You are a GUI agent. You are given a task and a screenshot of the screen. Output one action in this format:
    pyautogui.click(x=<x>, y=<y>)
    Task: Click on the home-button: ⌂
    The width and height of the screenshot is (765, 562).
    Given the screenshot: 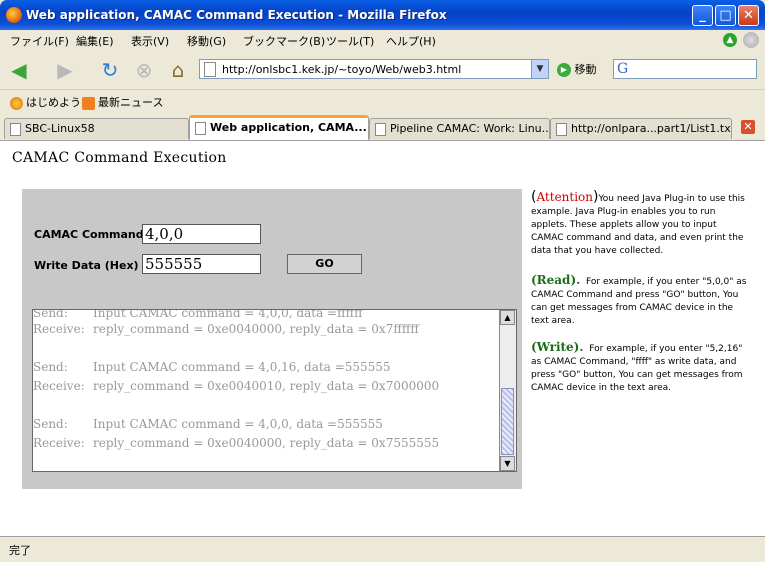 What is the action you would take?
    pyautogui.click(x=178, y=70)
    